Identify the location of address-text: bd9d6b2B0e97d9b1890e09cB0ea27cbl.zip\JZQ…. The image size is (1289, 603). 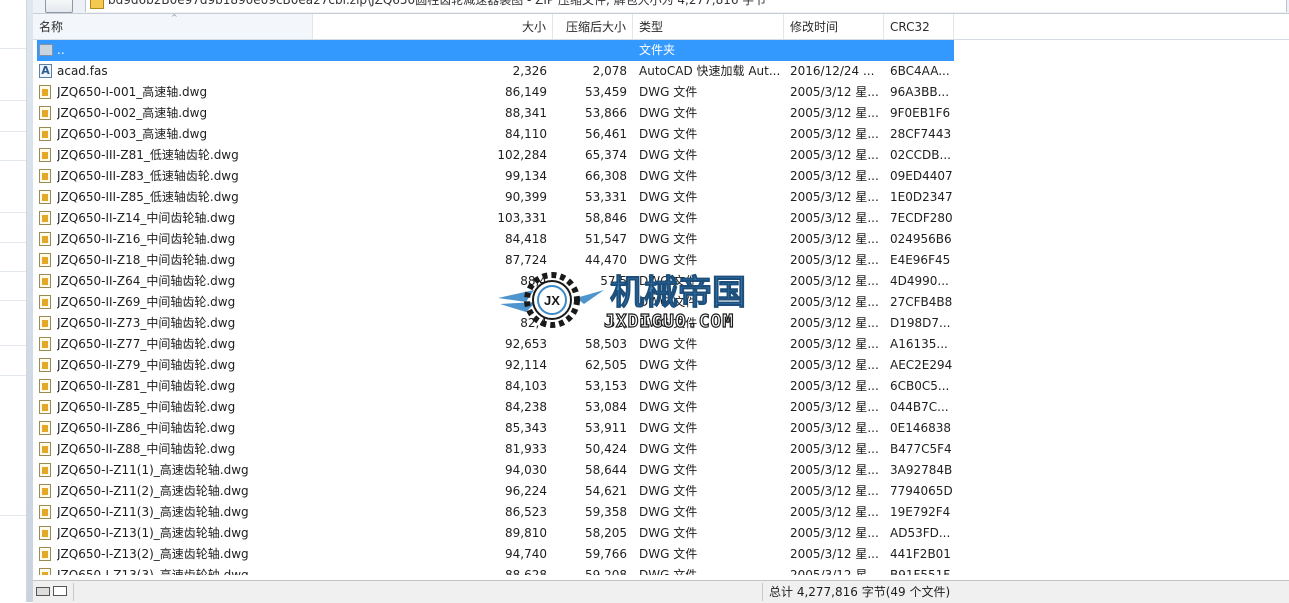
(437, 3).